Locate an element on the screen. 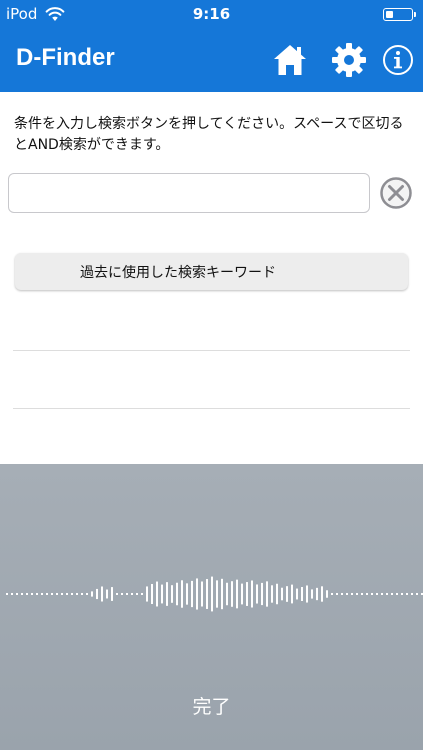 The image size is (423, 750). nav-bar: D-Finder is located at coordinates (211, 60).